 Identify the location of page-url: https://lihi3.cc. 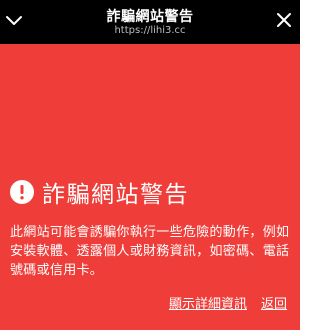
(150, 30).